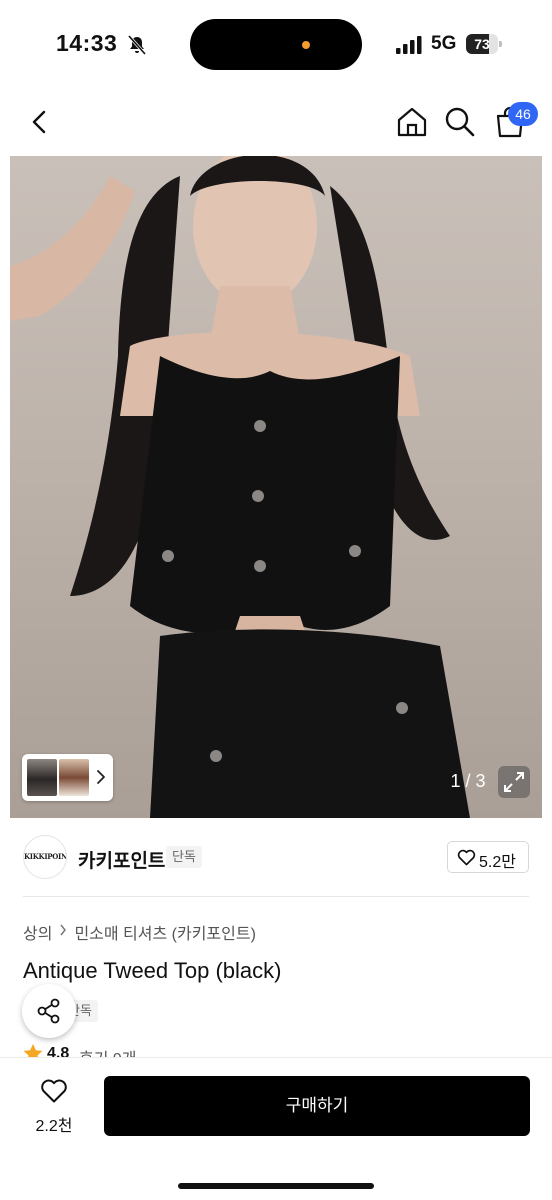 The height and width of the screenshot is (1200, 552). Describe the element at coordinates (523, 114) in the screenshot. I see `cart-count-badge: 46` at that location.